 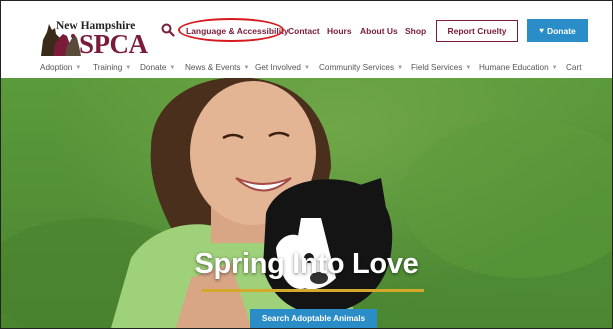 What do you see at coordinates (573, 67) in the screenshot?
I see `nav-item-cart: Cart` at bounding box center [573, 67].